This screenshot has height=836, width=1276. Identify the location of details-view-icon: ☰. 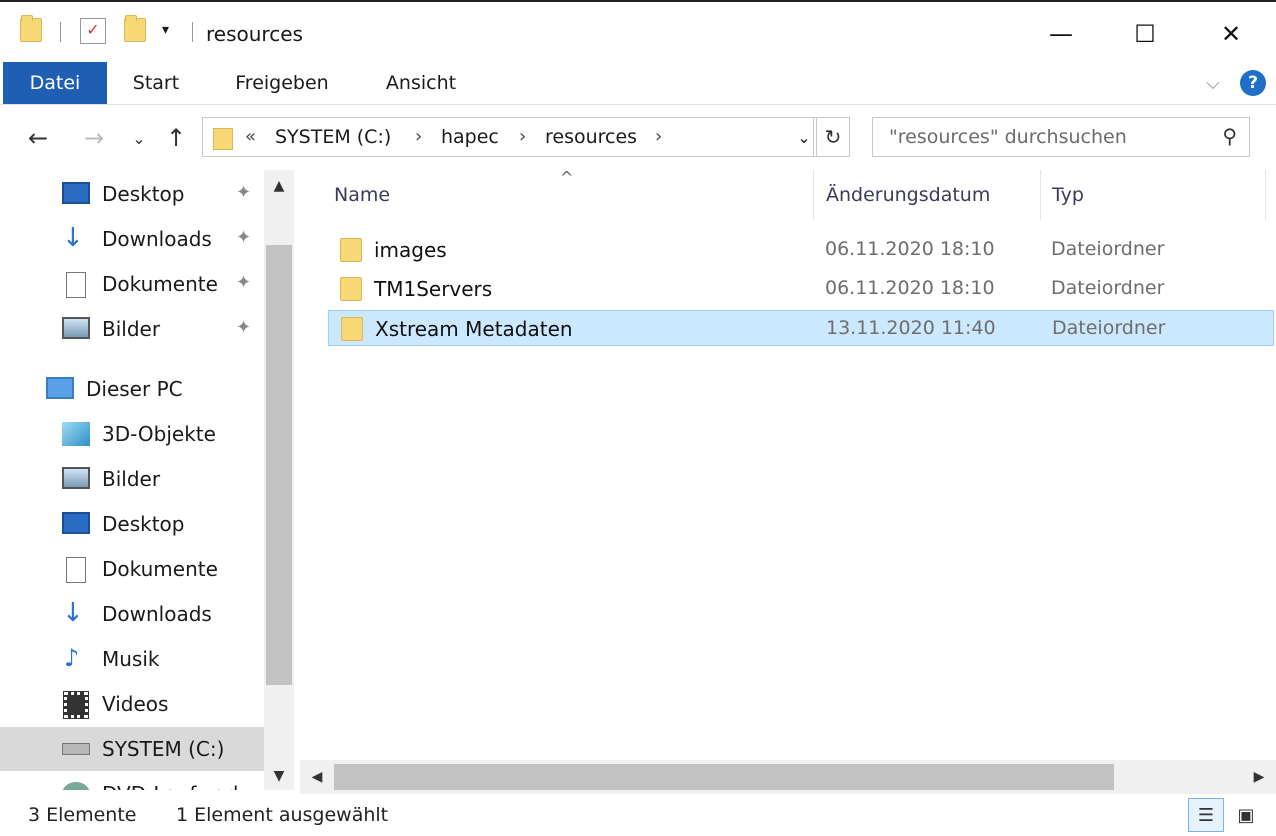
(1206, 815).